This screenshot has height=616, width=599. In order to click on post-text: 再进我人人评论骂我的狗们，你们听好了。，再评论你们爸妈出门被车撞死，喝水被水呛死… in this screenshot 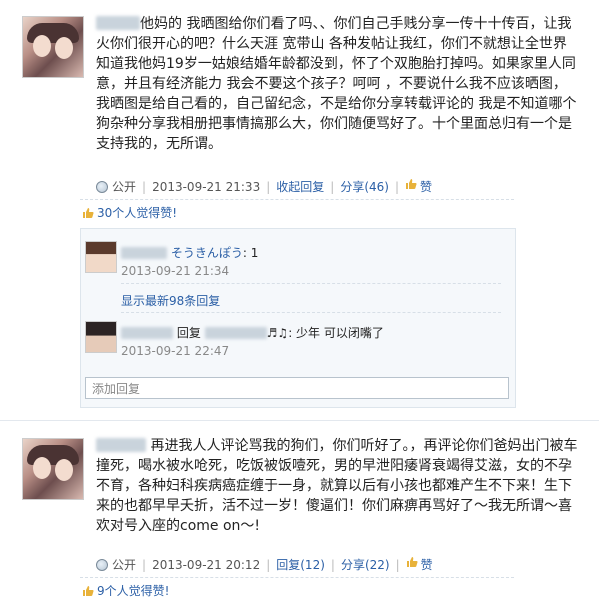, I will do `click(337, 486)`.